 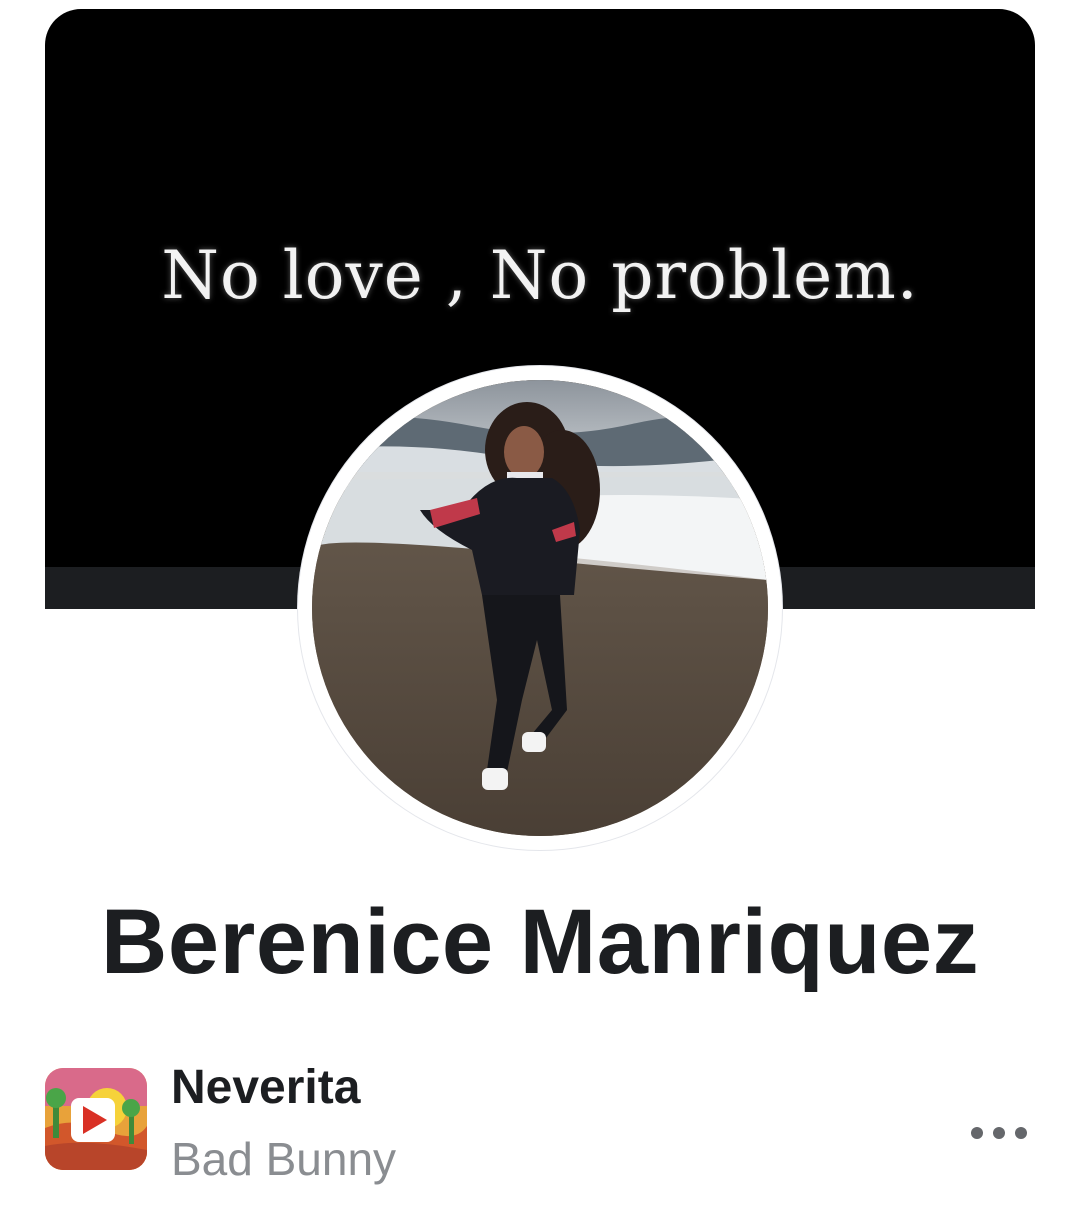 I want to click on album-art, so click(x=96, y=1119).